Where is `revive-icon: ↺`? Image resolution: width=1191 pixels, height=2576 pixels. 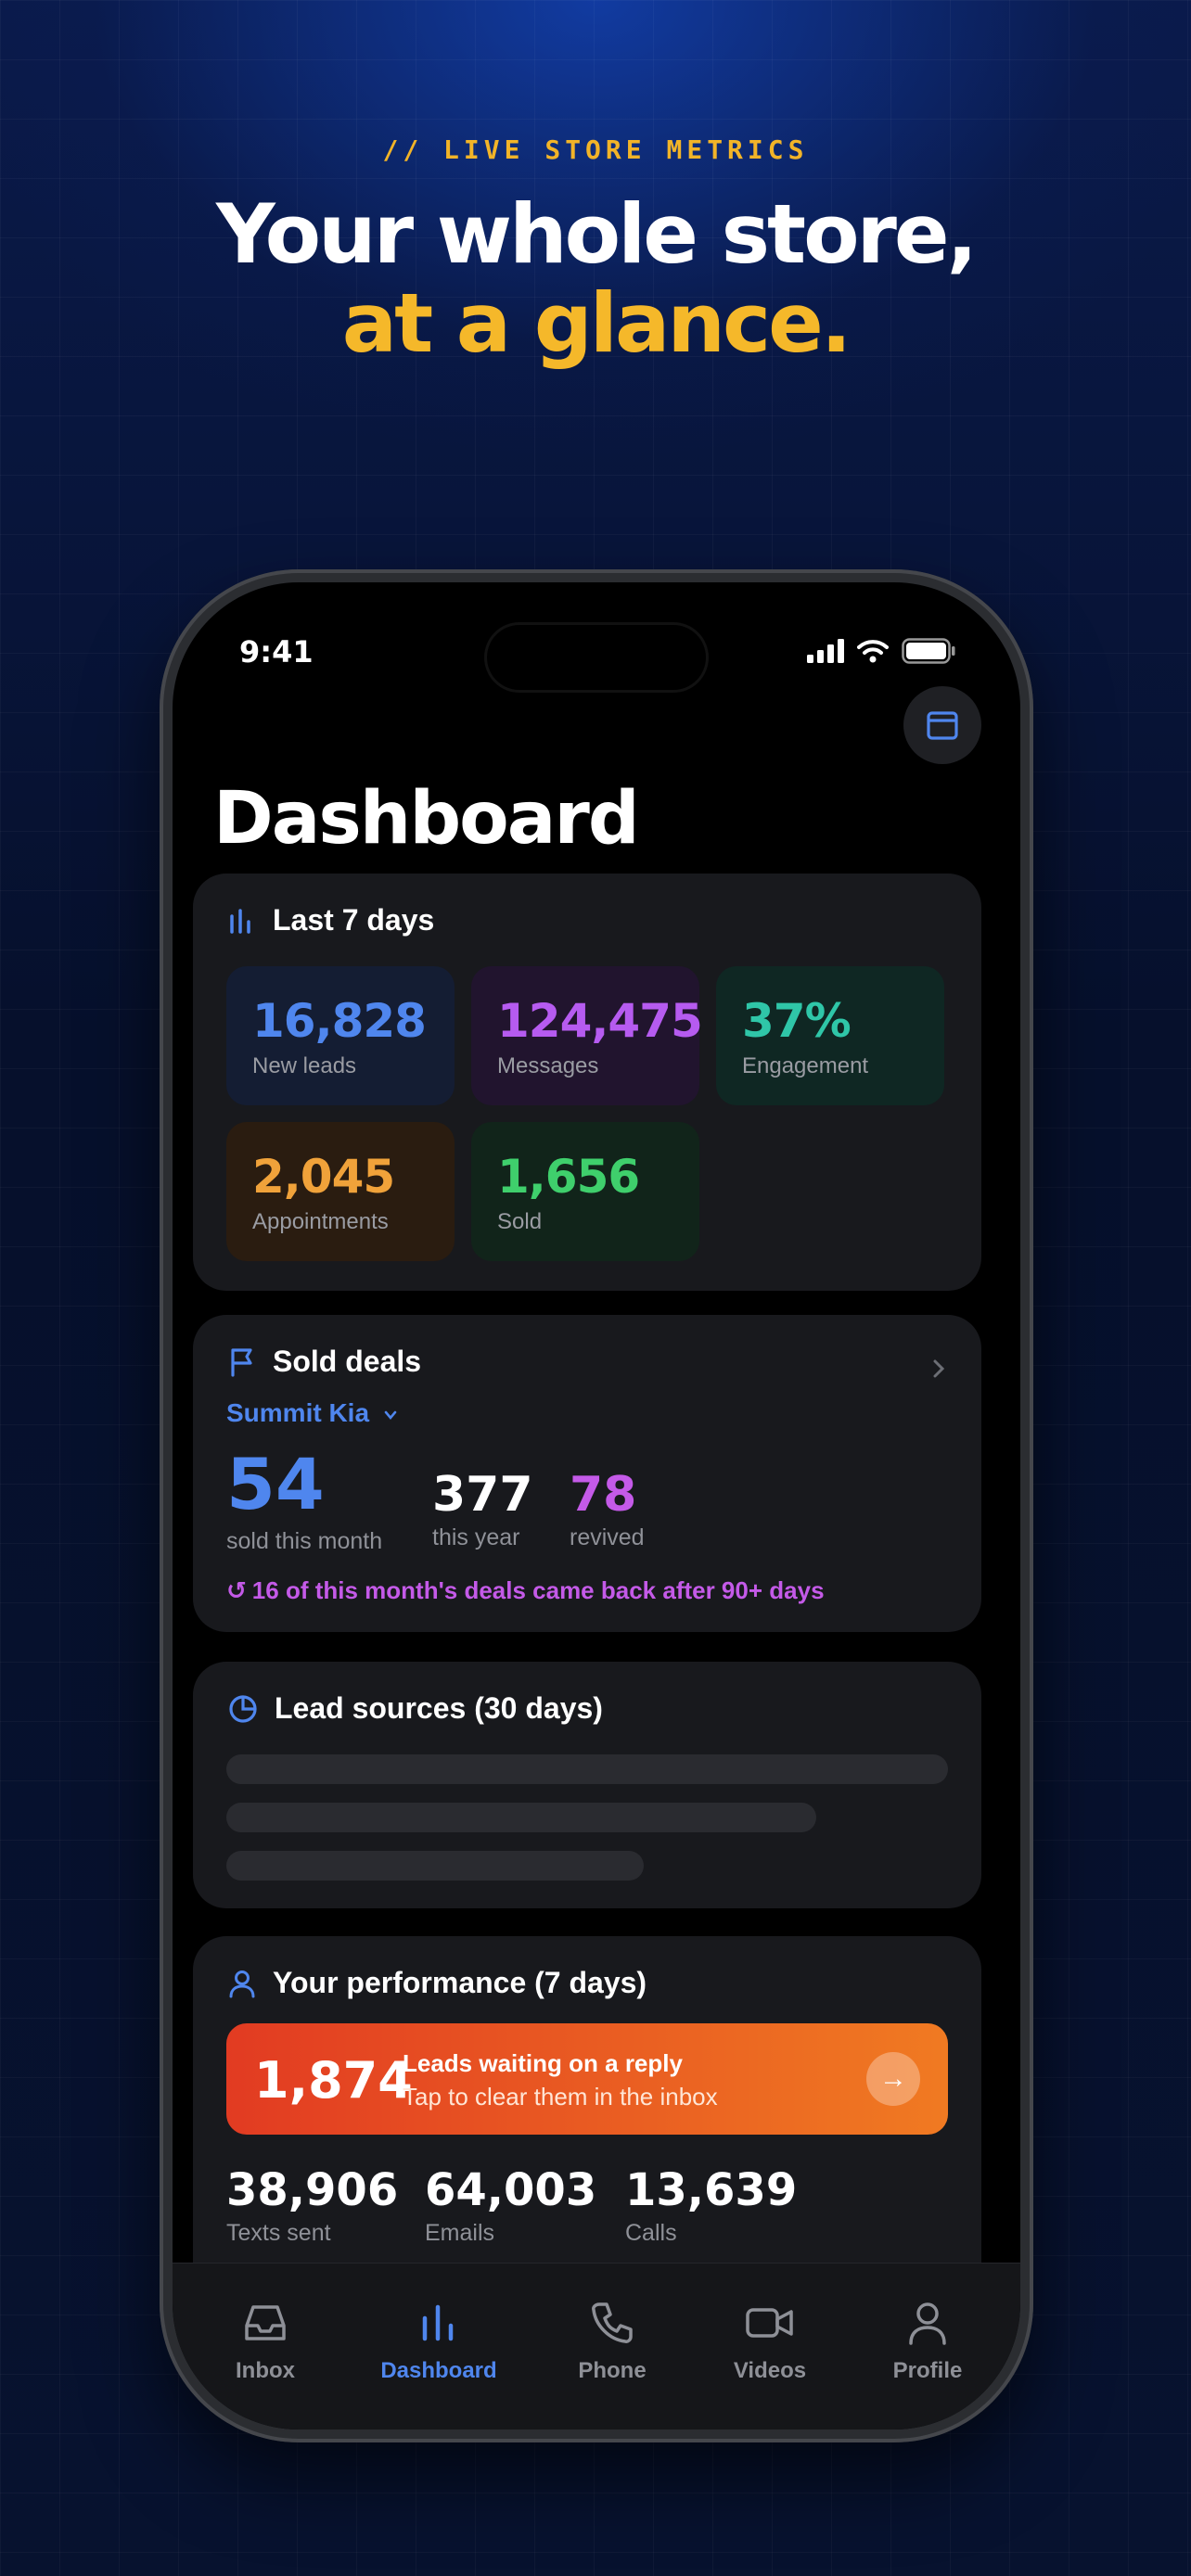 revive-icon: ↺ is located at coordinates (236, 1590).